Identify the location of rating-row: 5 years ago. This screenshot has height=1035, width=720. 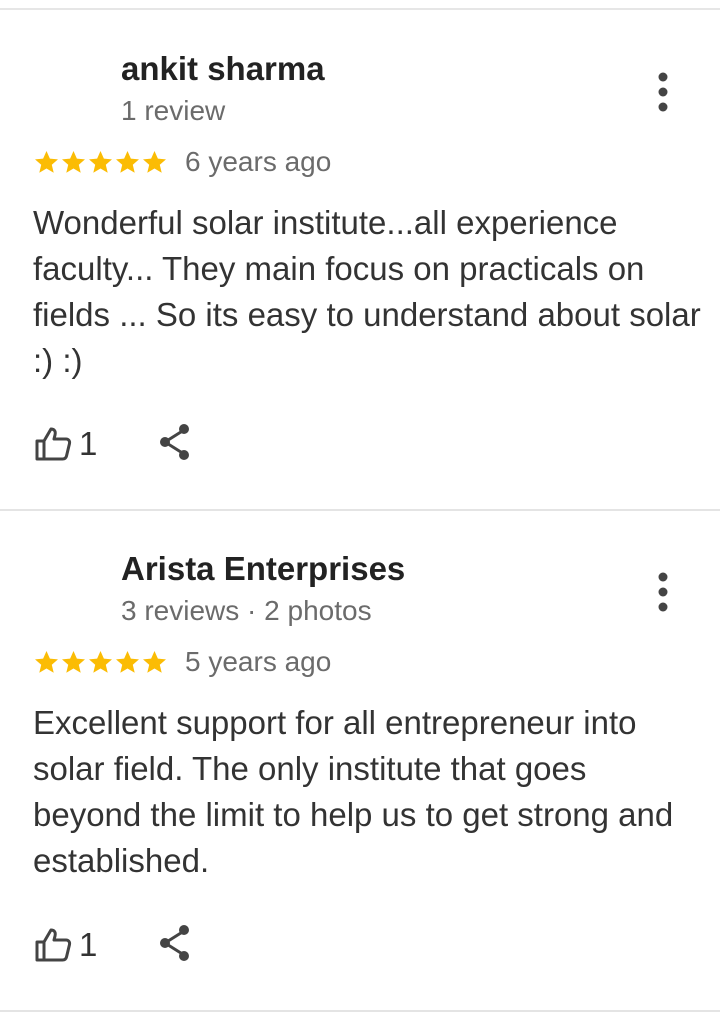
(182, 662).